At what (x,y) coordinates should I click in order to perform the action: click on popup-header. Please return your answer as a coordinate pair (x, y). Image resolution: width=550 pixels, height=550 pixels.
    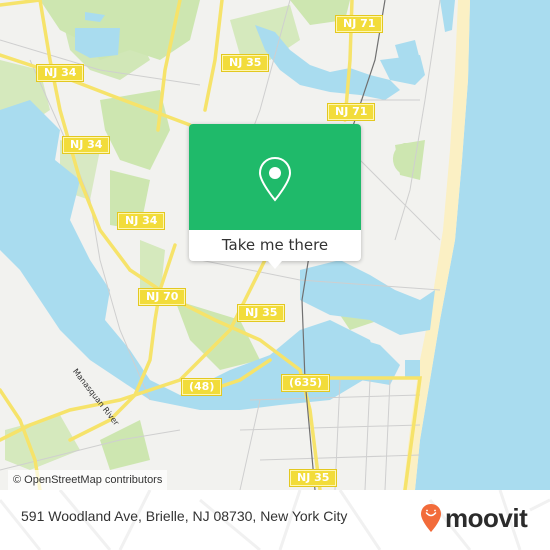
    Looking at the image, I should click on (275, 177).